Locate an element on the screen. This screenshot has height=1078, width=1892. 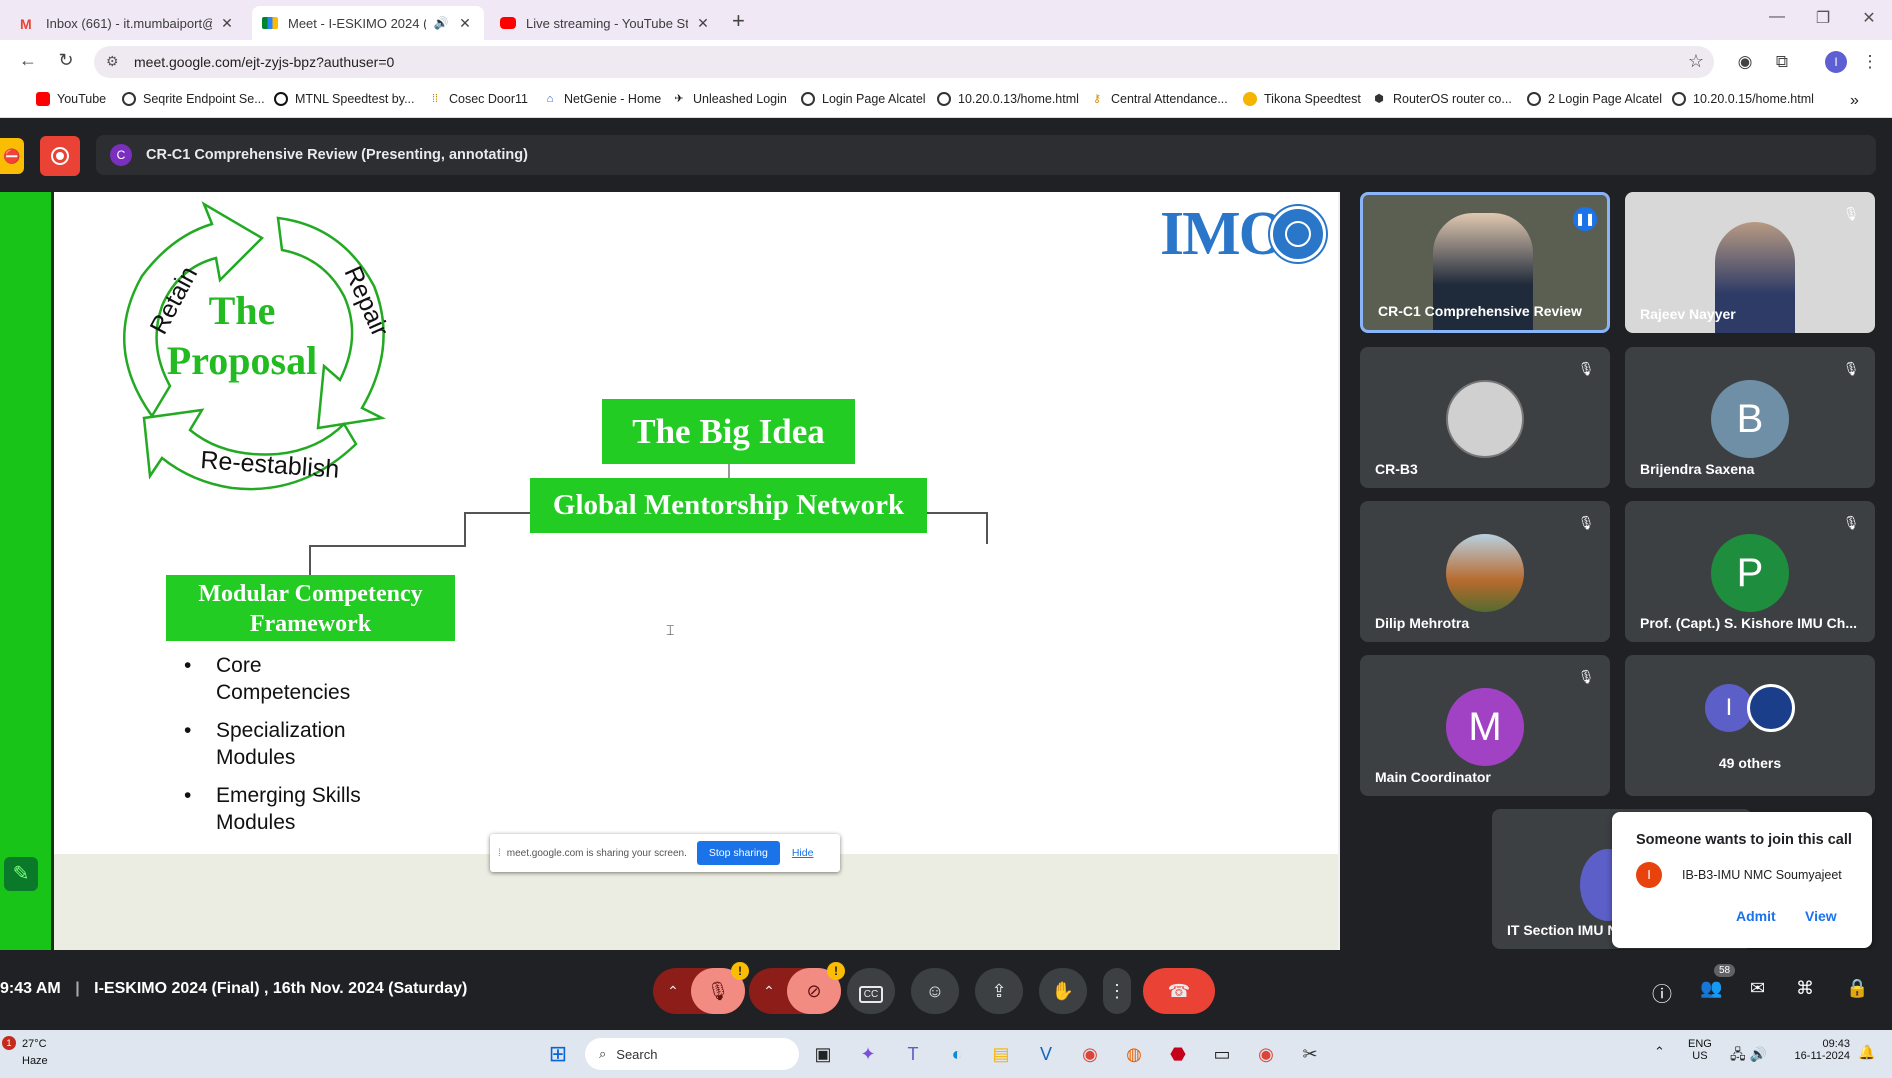
connector-line is located at coordinates (465, 529).